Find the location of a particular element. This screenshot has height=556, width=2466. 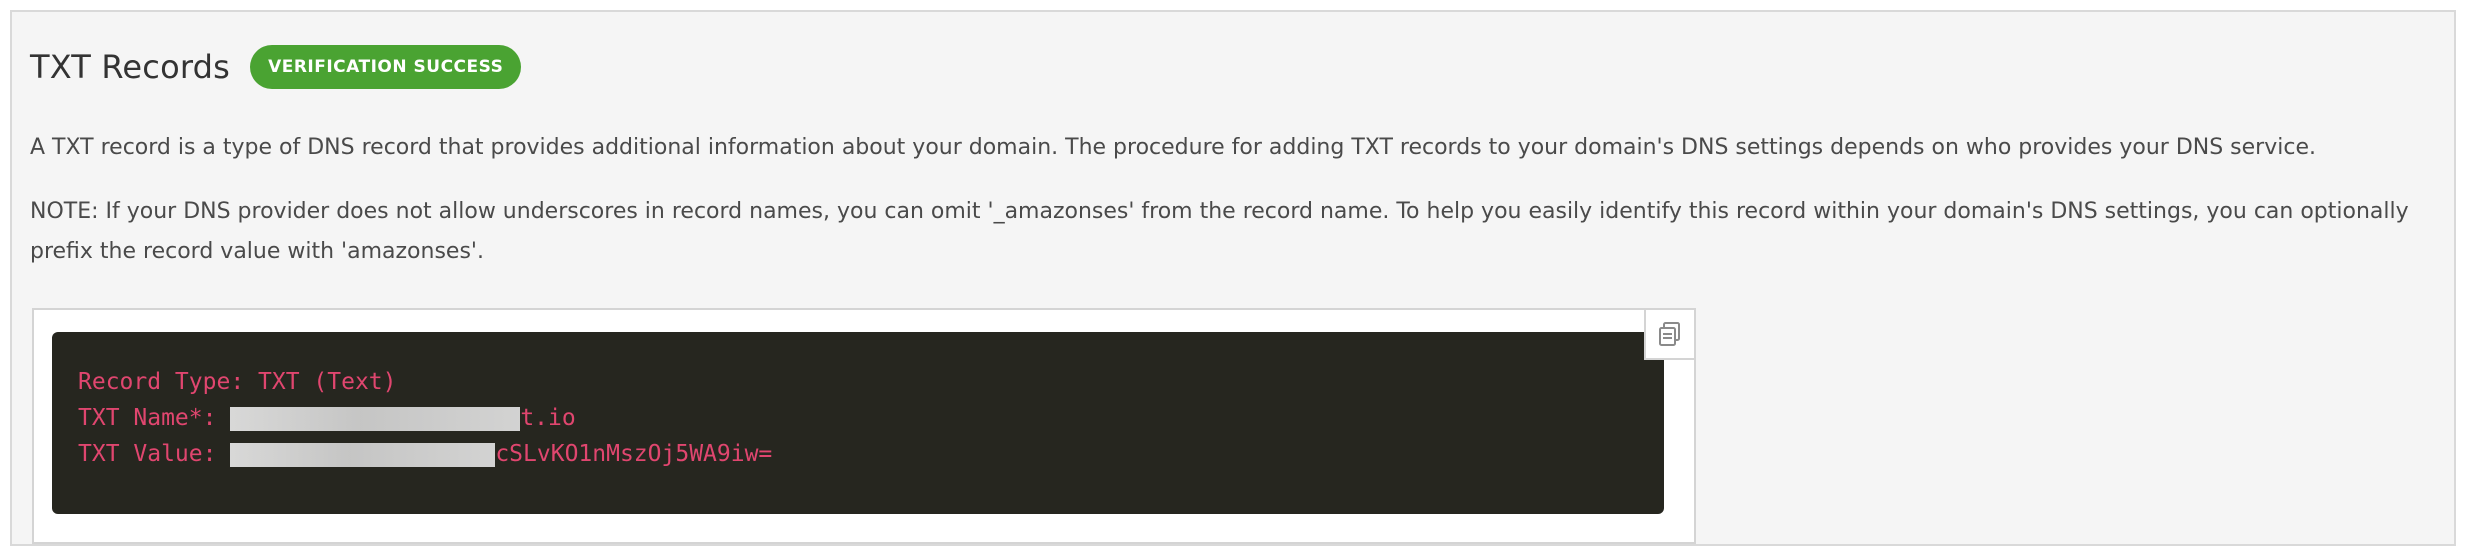

txt-name-suffix: t.io is located at coordinates (548, 418).